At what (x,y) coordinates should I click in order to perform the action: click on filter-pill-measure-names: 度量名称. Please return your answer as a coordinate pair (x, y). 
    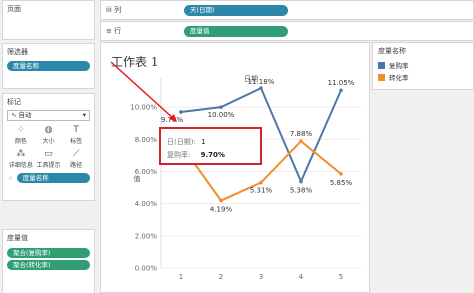
    Looking at the image, I should click on (48, 66).